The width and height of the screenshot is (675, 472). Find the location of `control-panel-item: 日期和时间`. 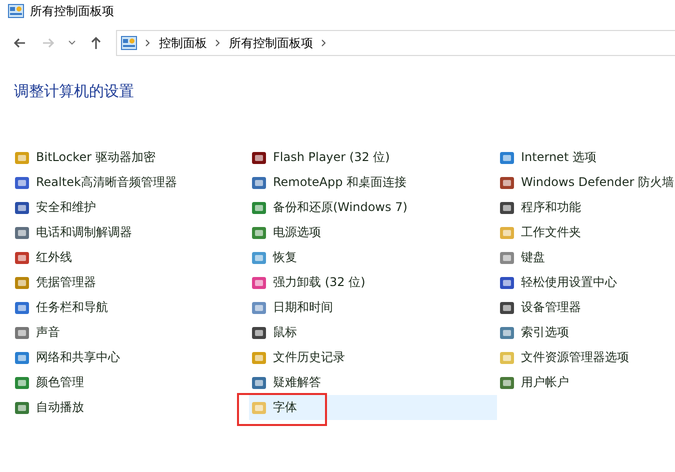

control-panel-item: 日期和时间 is located at coordinates (373, 307).